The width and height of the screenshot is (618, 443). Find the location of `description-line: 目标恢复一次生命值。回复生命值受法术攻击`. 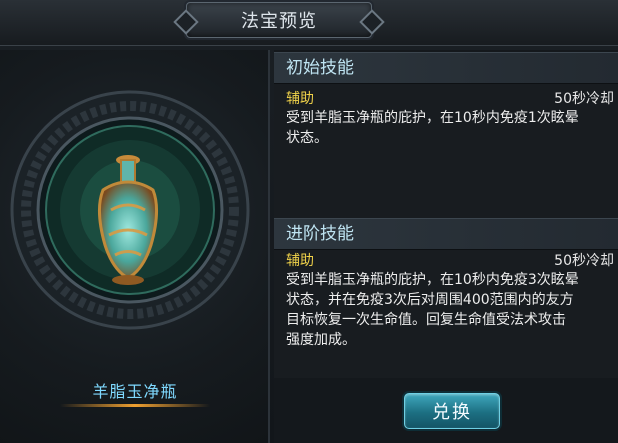

description-line: 目标恢复一次生命值。回复生命值受法术攻击 is located at coordinates (426, 320).